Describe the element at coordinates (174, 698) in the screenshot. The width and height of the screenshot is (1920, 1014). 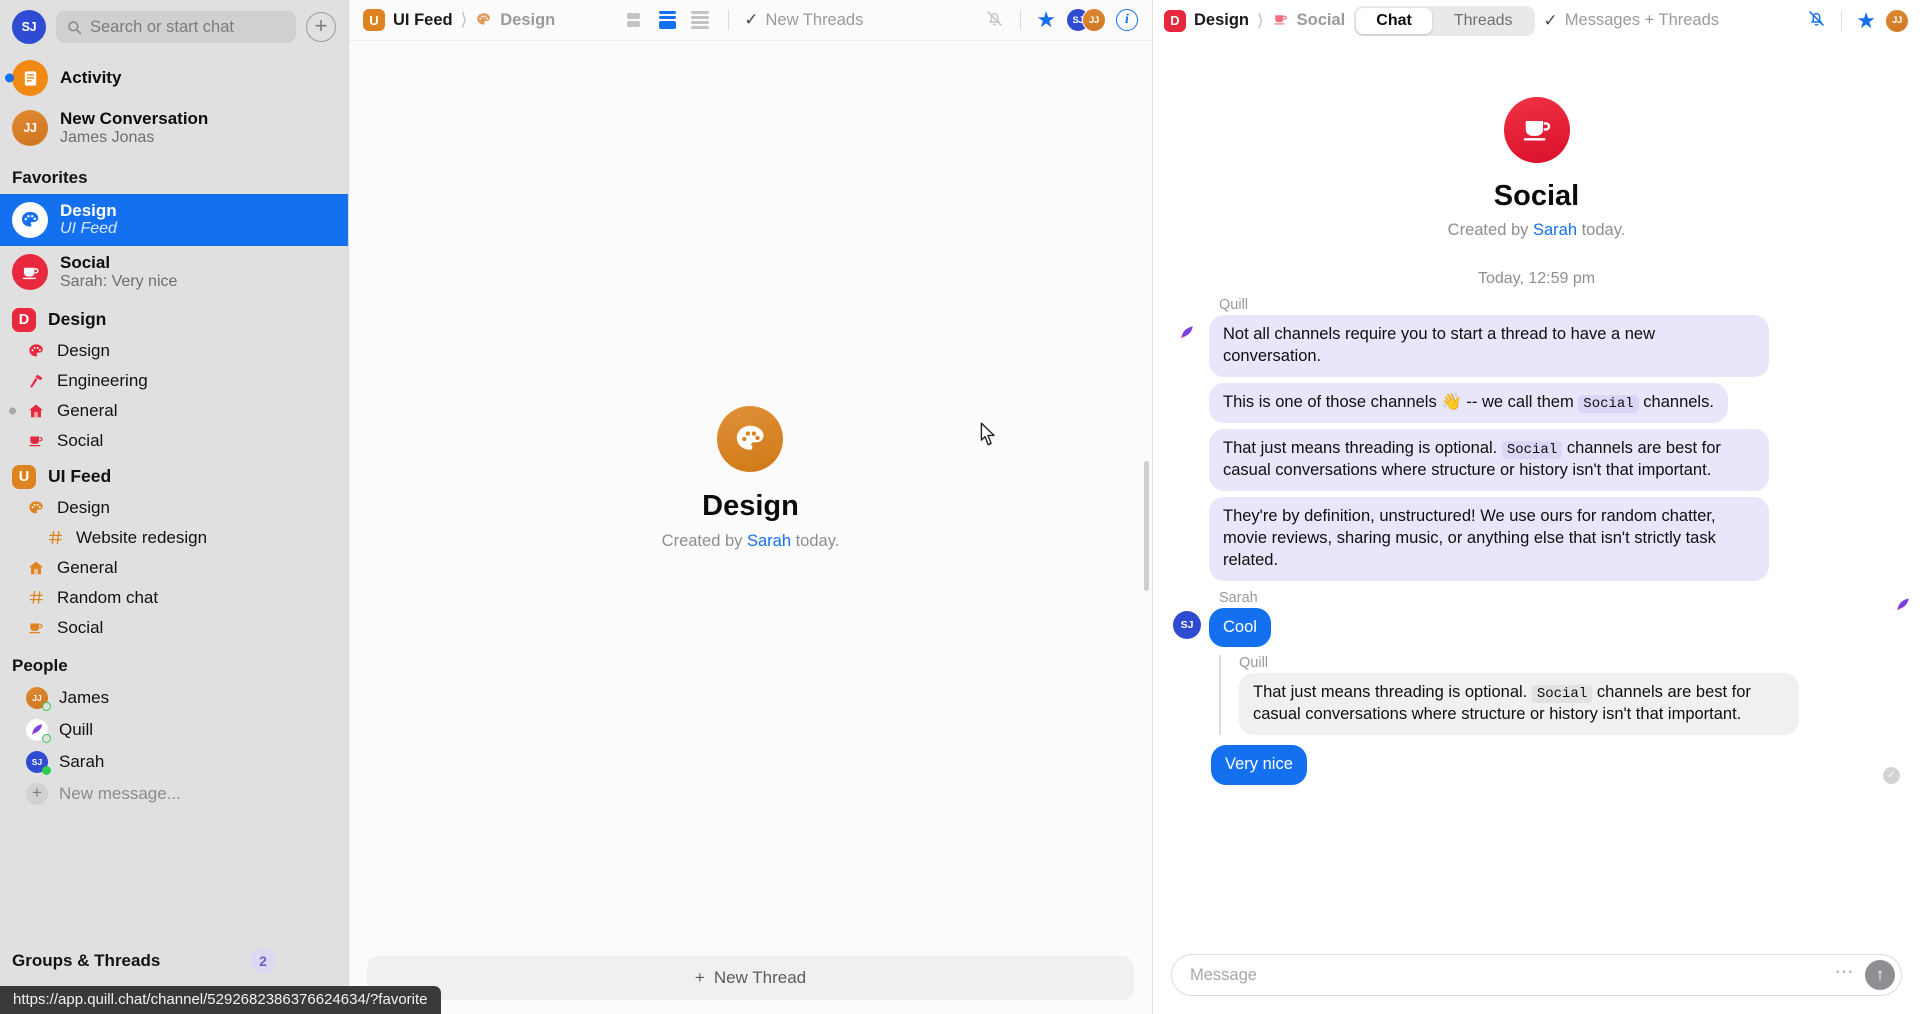
I see `person-james: JJ James` at that location.